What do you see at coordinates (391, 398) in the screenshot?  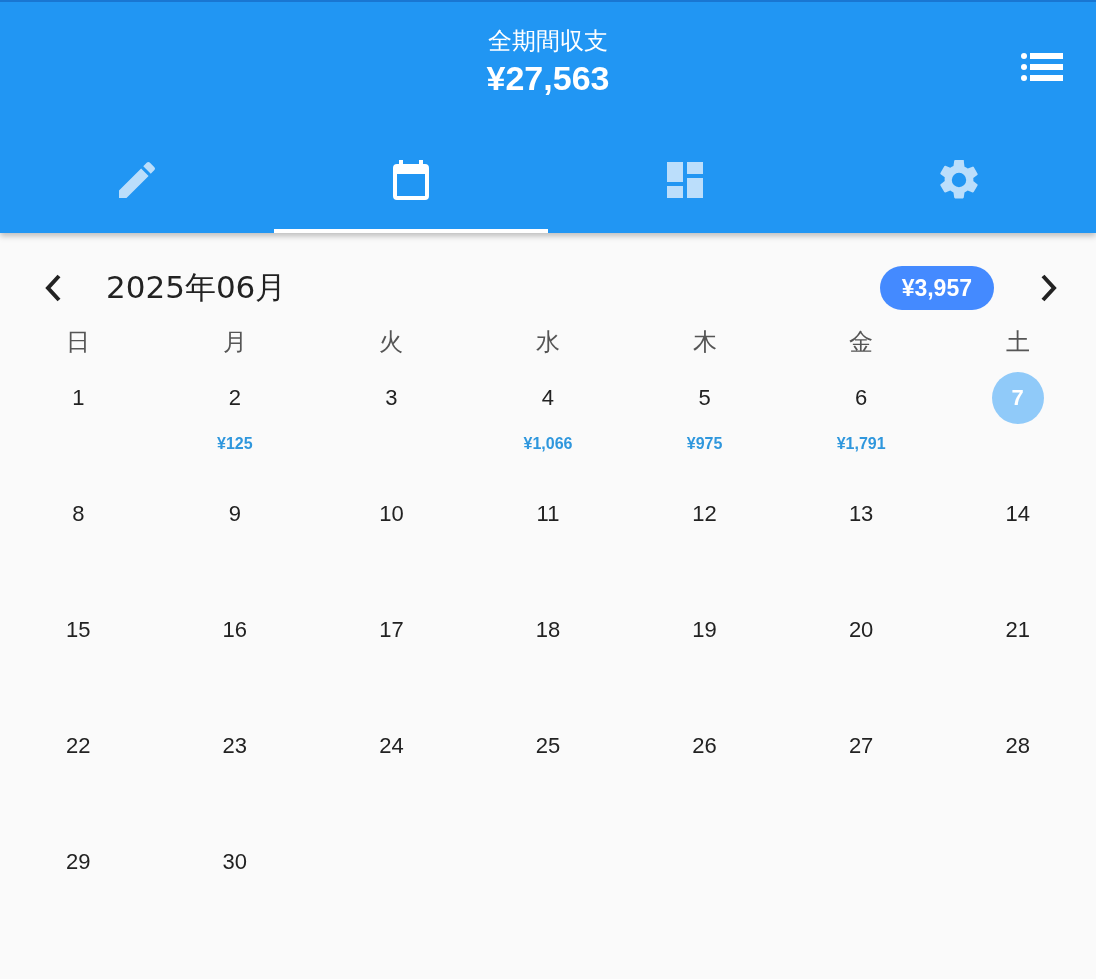 I see `calendar-day: 3` at bounding box center [391, 398].